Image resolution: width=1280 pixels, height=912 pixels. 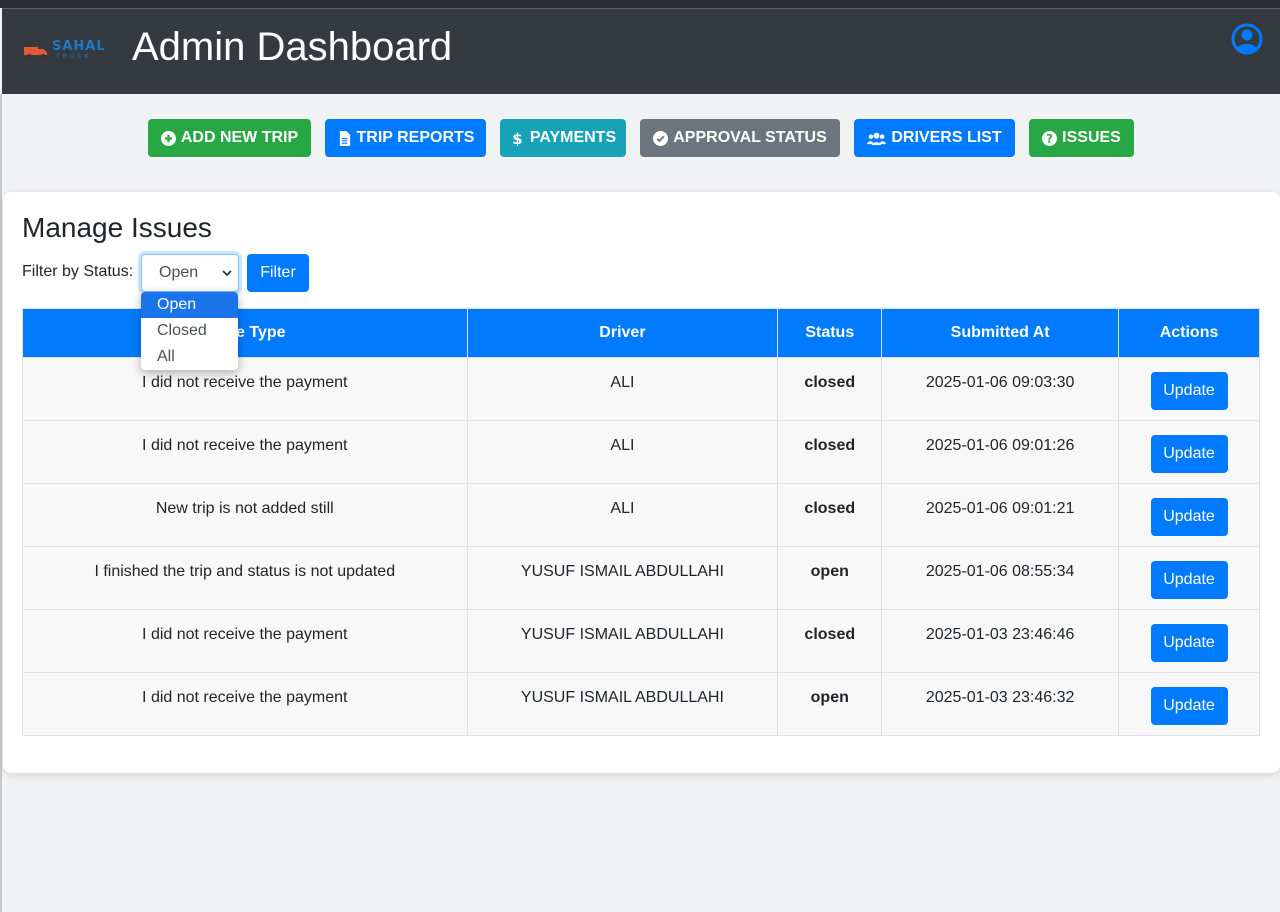 I want to click on truck-icon, so click(x=35, y=52).